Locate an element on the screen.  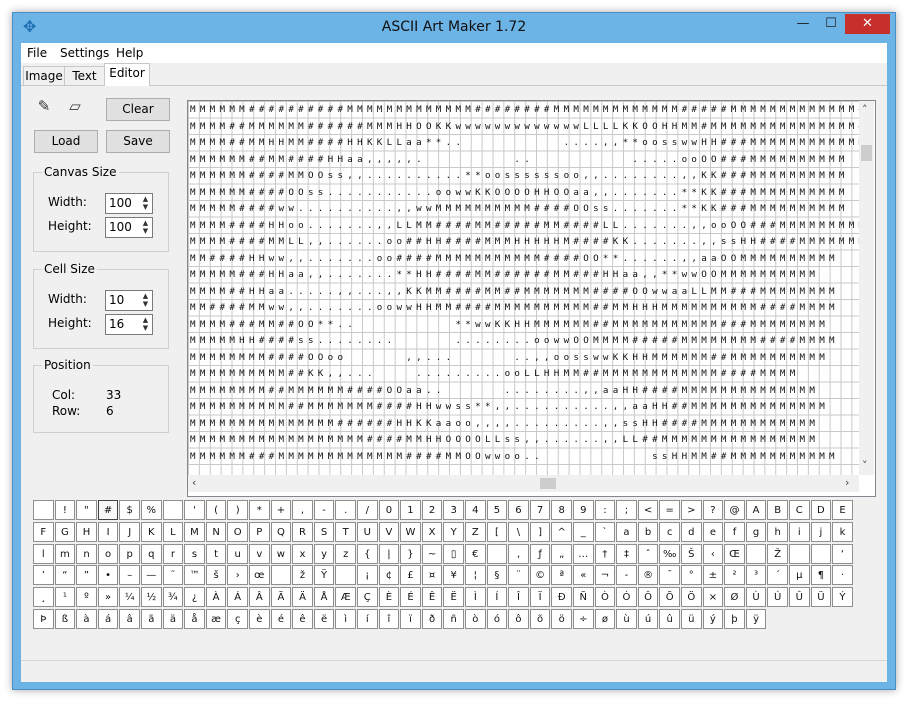
char-button: ¼ is located at coordinates (129, 597).